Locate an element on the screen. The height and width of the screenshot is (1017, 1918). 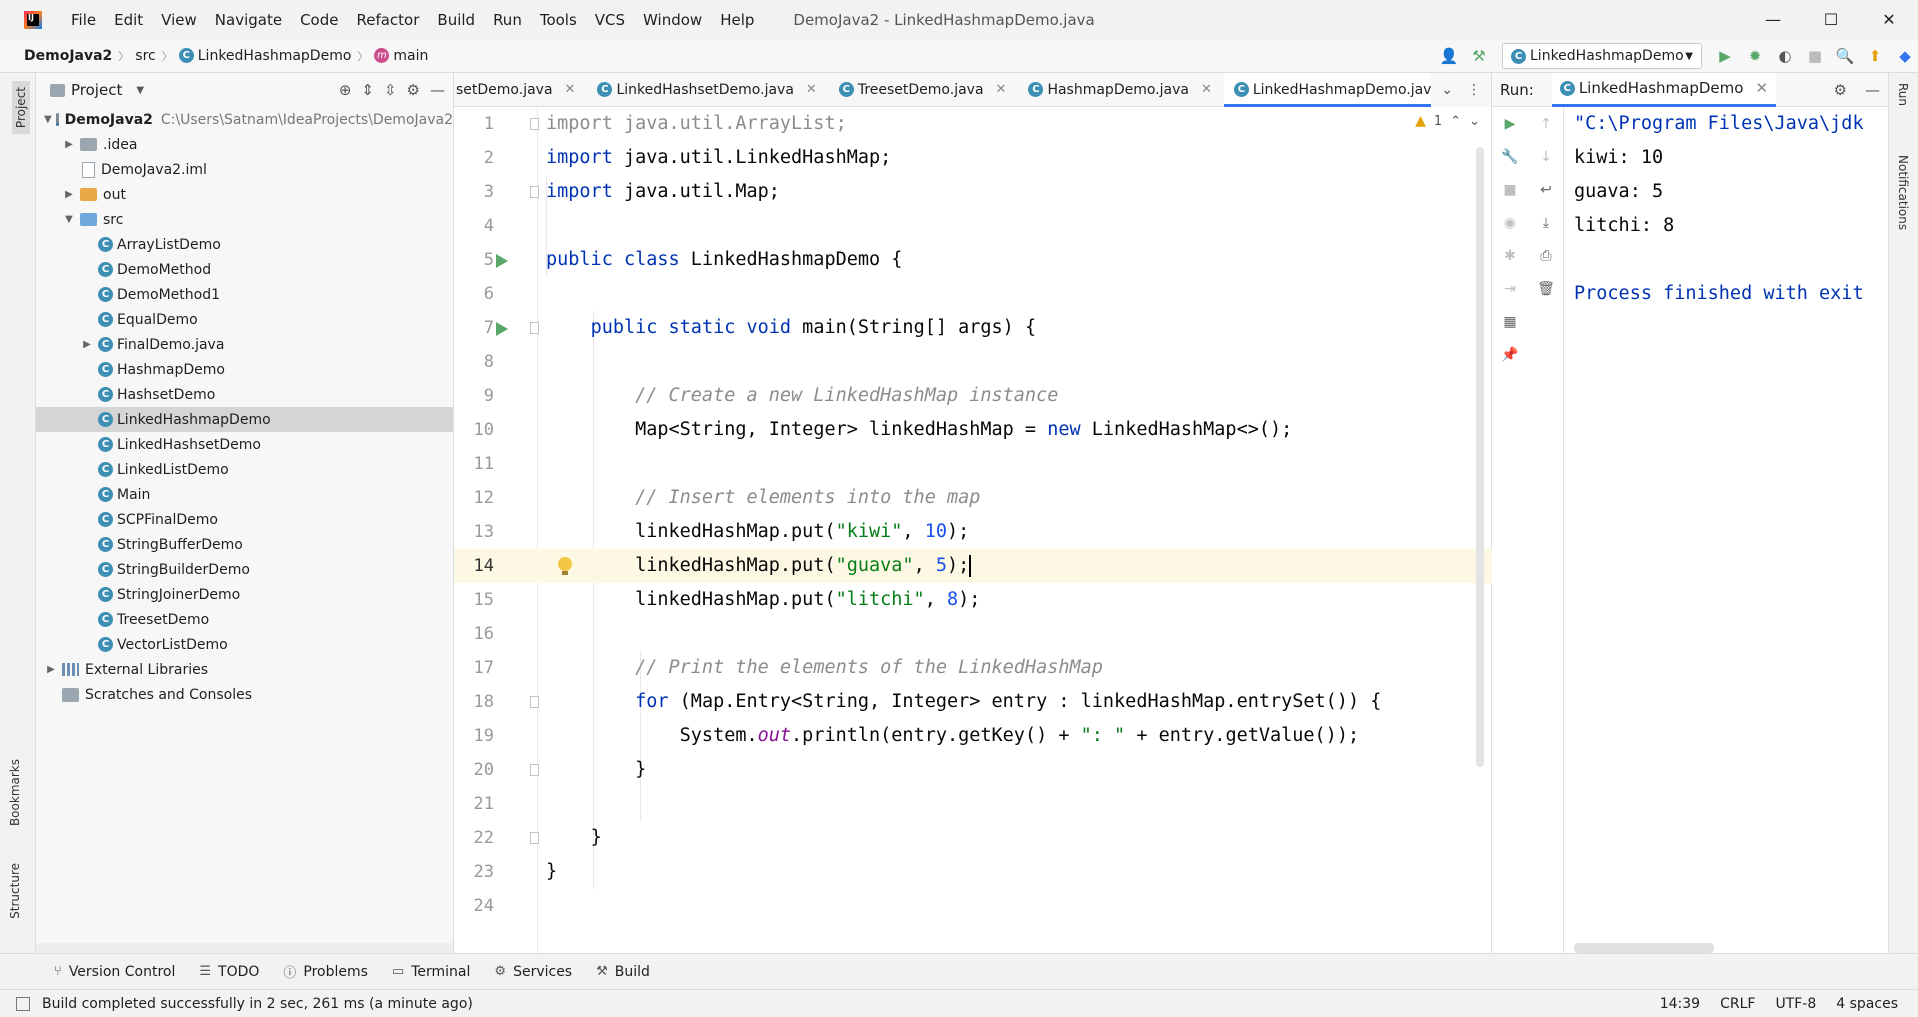
menu-code: Code is located at coordinates (319, 20).